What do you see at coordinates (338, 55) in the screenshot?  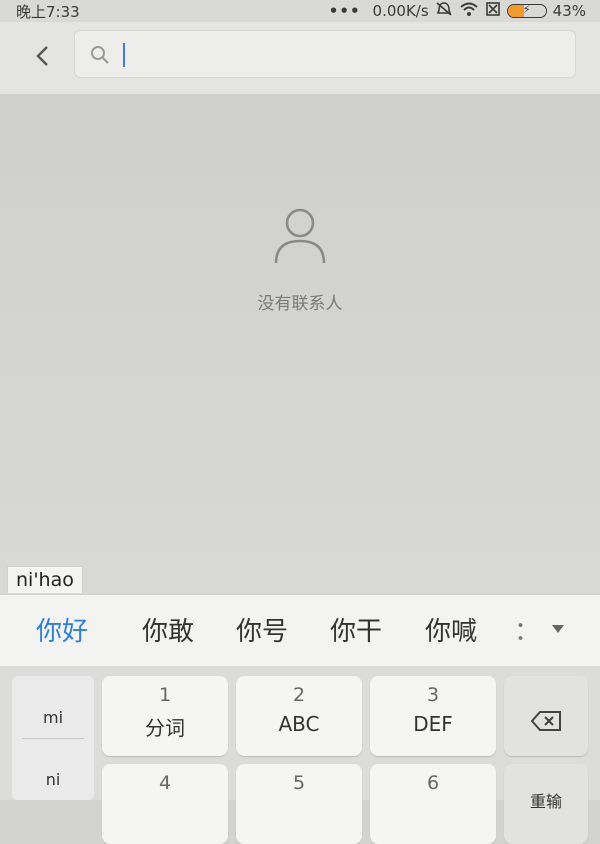 I see `search-input` at bounding box center [338, 55].